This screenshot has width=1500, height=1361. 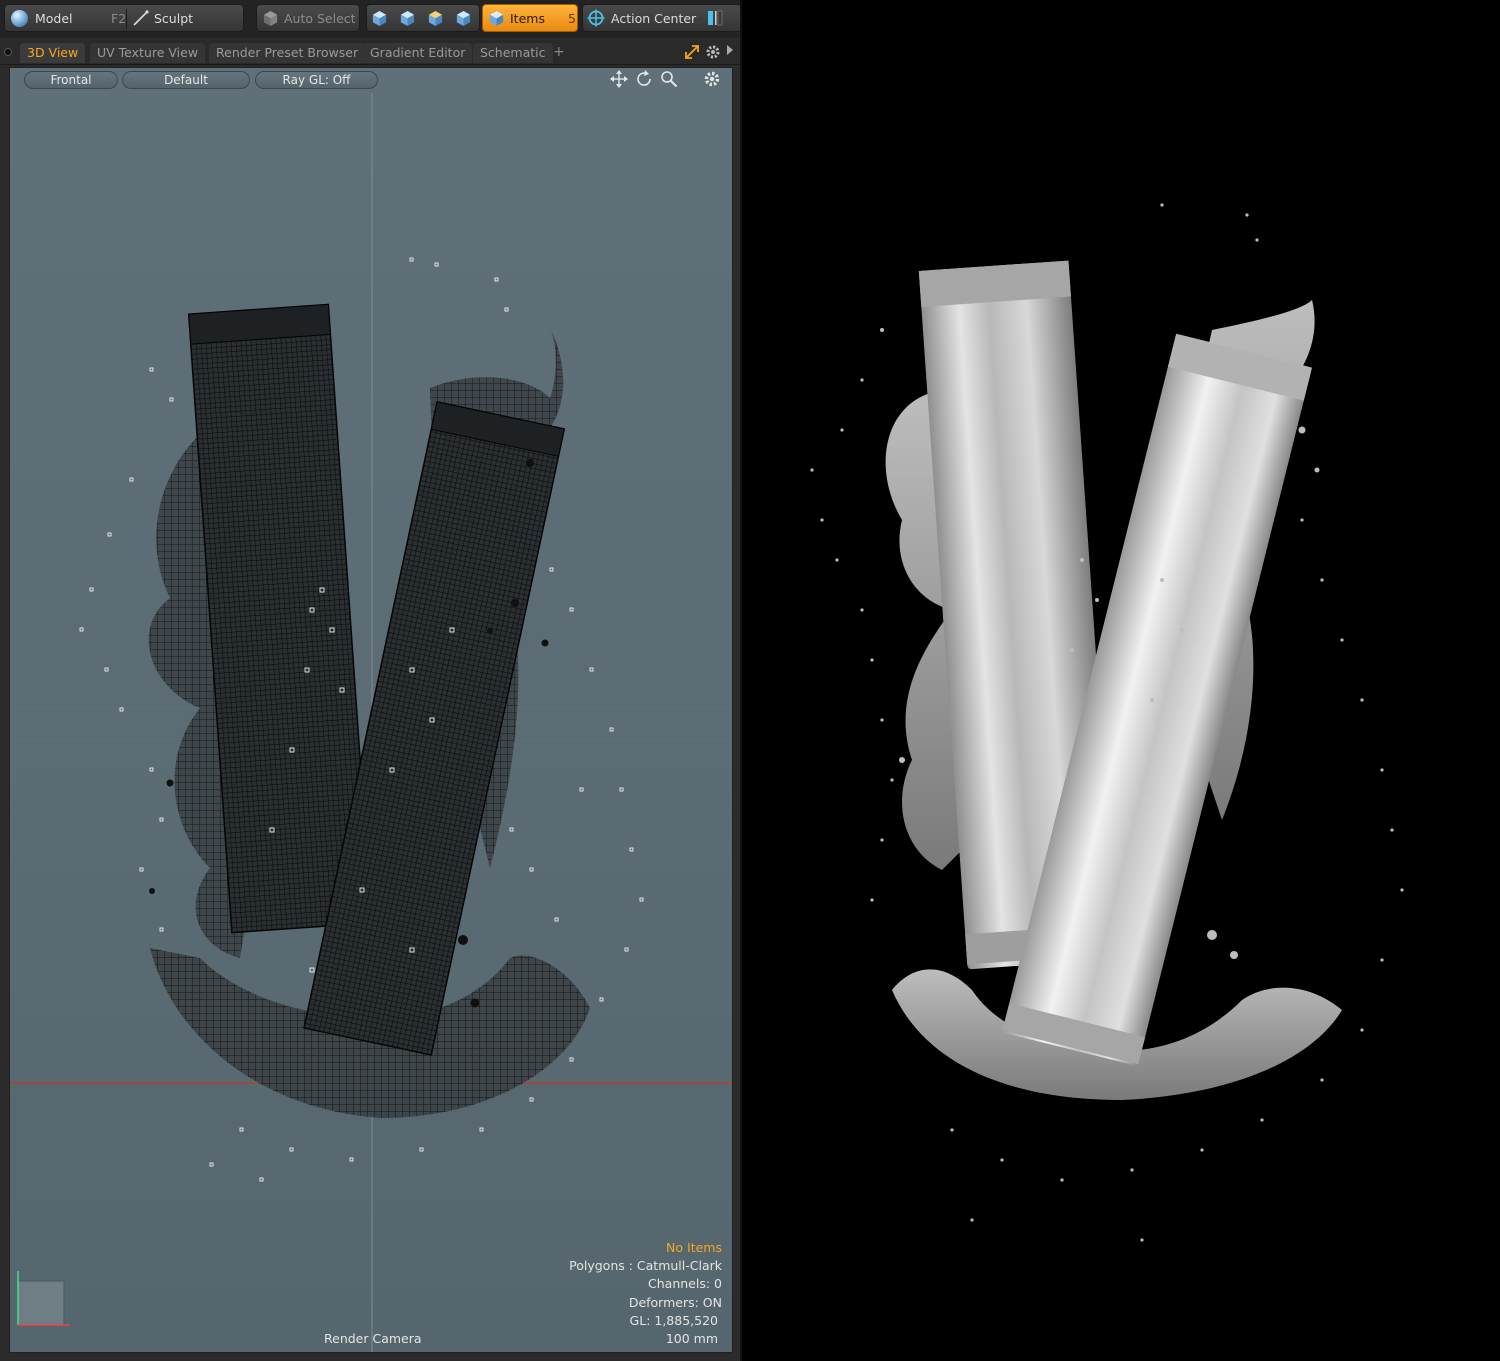 I want to click on edges-mode-button, so click(x=410, y=18).